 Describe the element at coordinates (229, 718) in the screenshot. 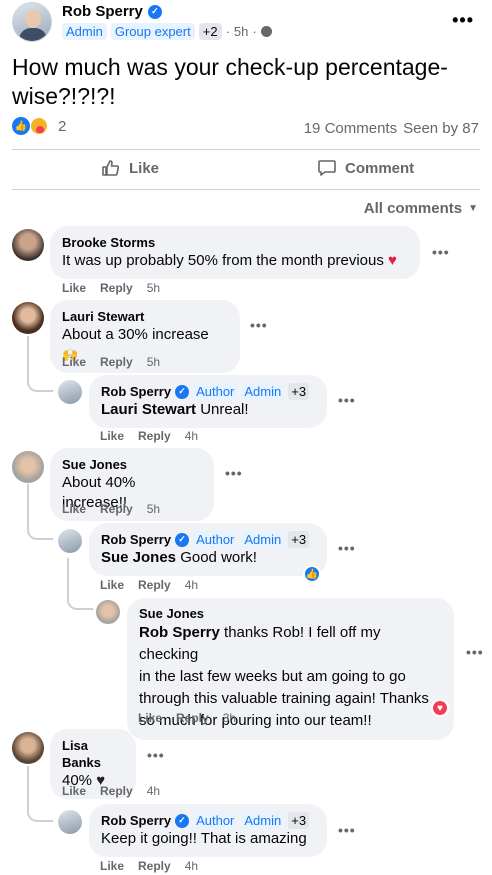

I see `comment-time: 3h` at that location.